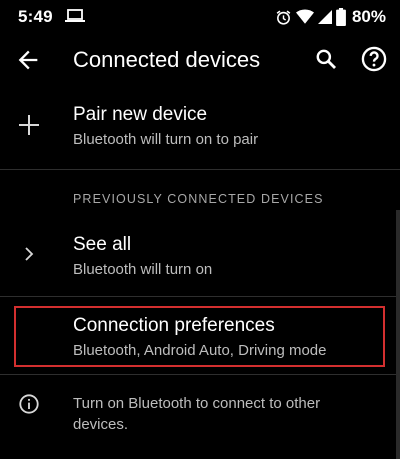  Describe the element at coordinates (29, 404) in the screenshot. I see `info-icon` at that location.